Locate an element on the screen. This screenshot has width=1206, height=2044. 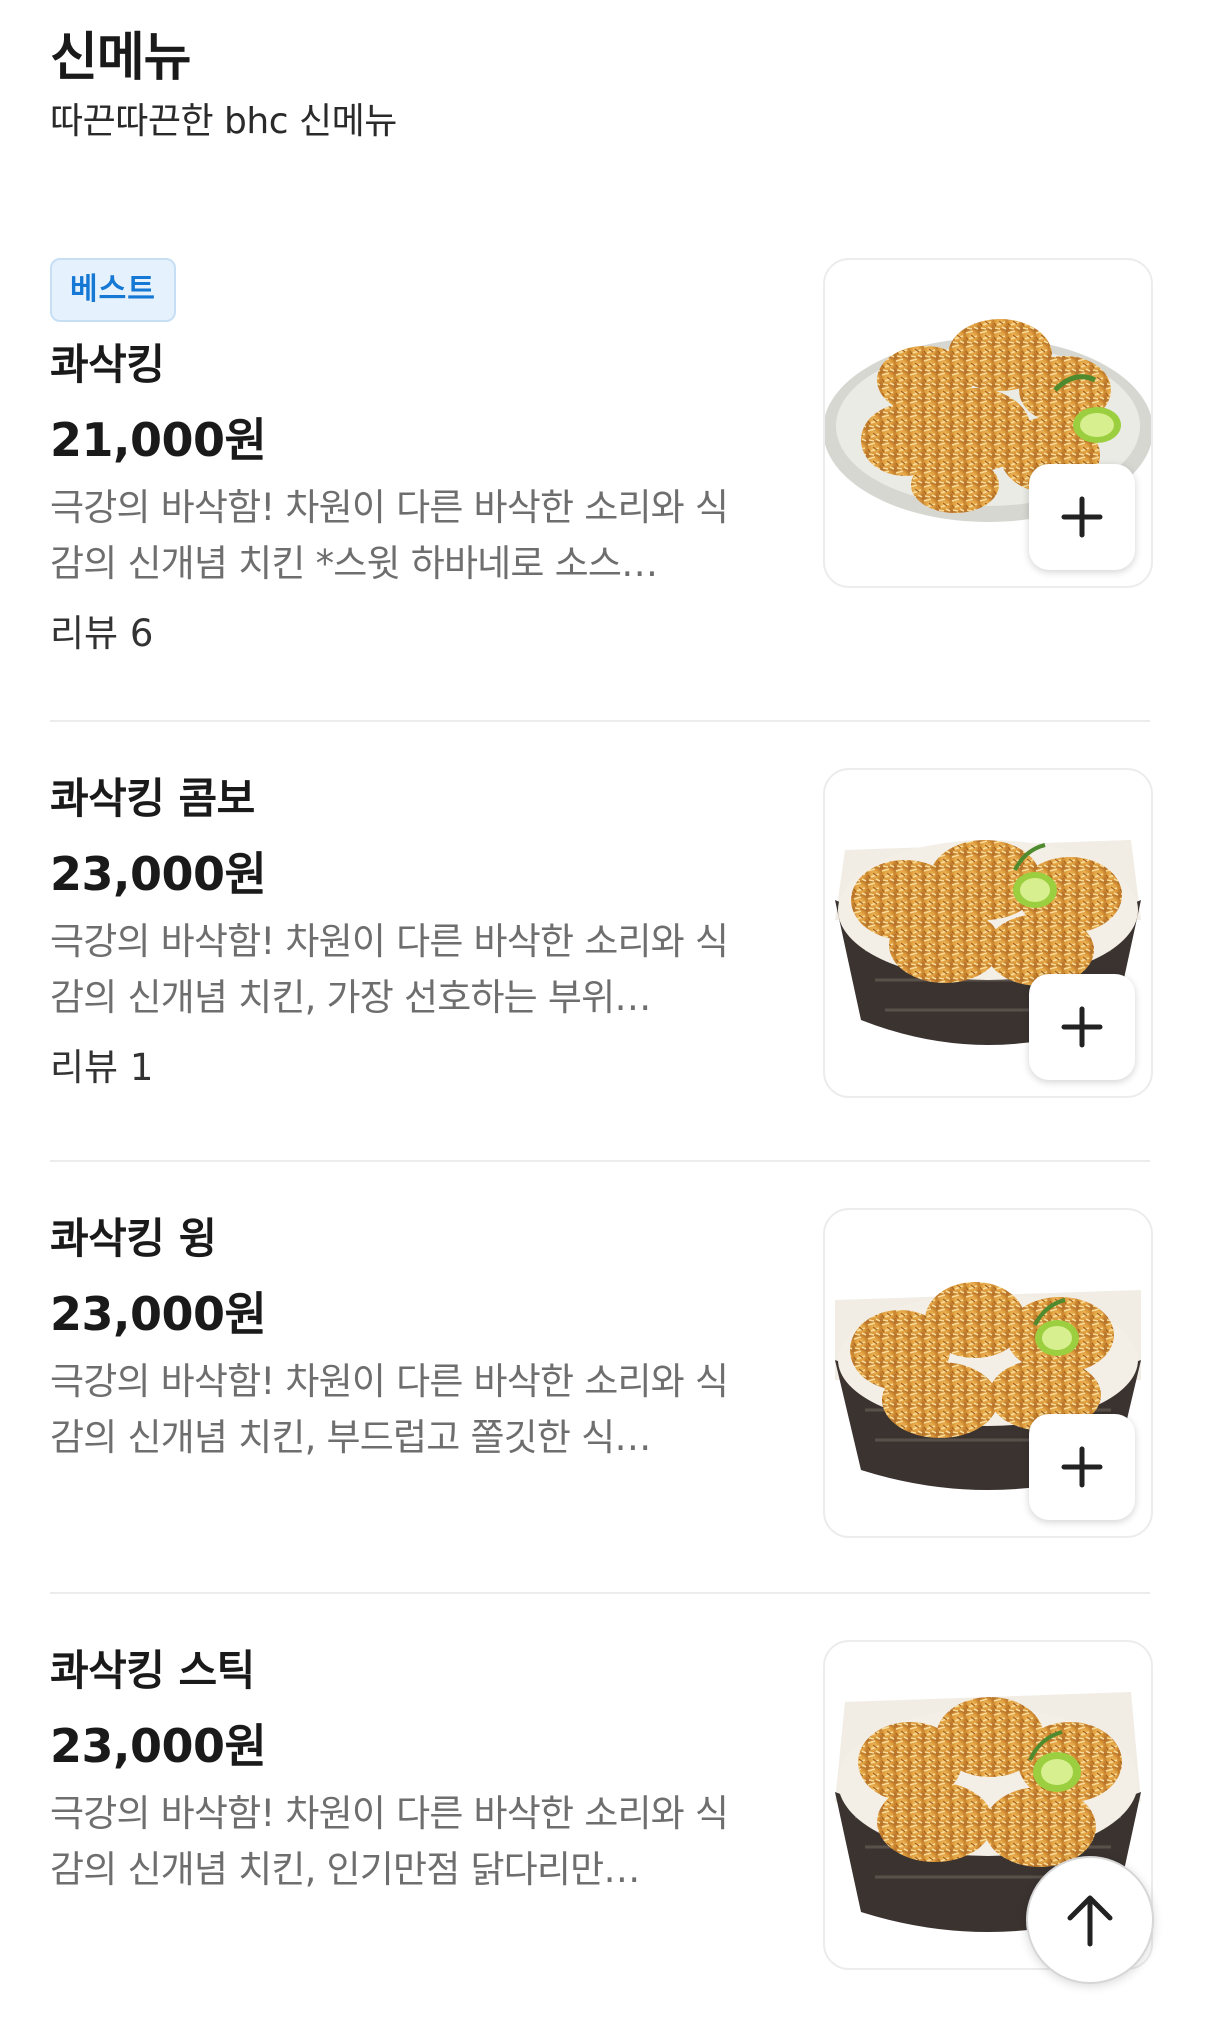
scroll-to-top-button is located at coordinates (1090, 1920).